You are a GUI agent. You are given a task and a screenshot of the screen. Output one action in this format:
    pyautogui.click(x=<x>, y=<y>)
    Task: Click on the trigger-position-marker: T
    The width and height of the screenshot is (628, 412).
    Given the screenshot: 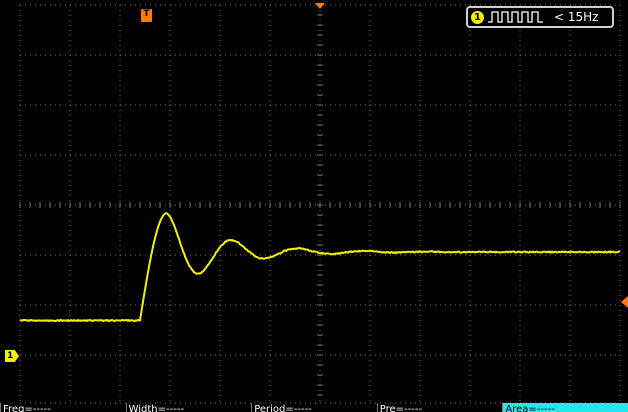 What is the action you would take?
    pyautogui.click(x=146, y=15)
    